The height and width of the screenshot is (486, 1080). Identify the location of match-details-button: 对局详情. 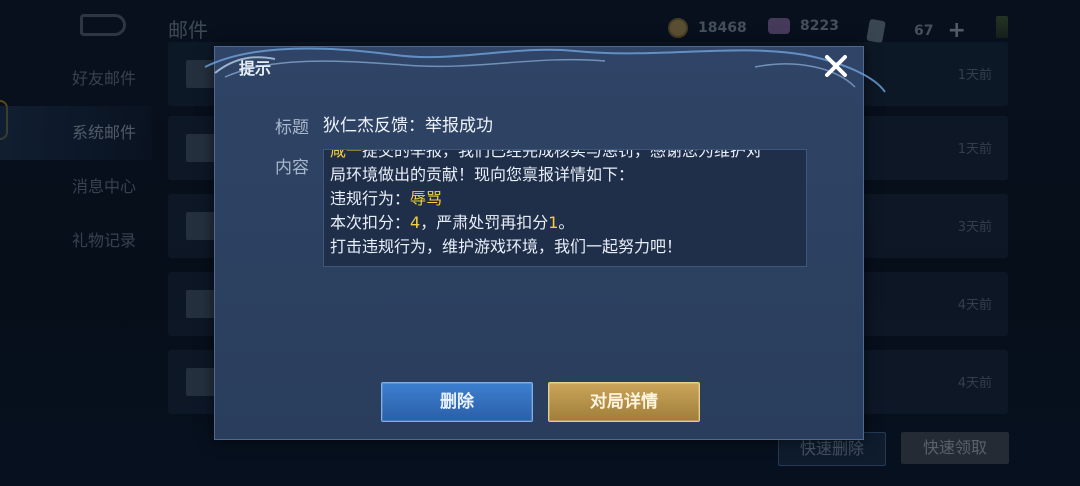
(624, 402).